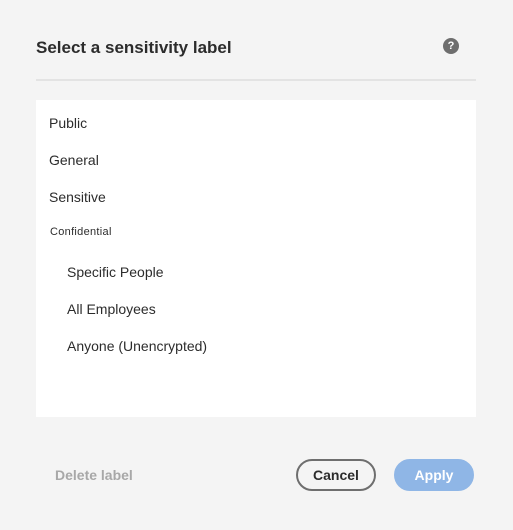 The image size is (513, 530). Describe the element at coordinates (111, 309) in the screenshot. I see `label-option-all-employees: All Employees` at that location.